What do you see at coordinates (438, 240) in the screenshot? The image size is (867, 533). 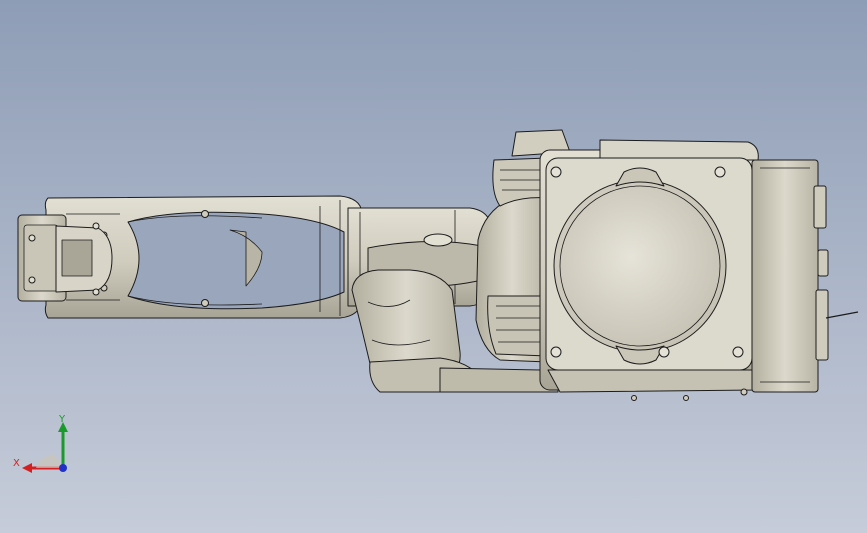 I see `elbow-cap` at bounding box center [438, 240].